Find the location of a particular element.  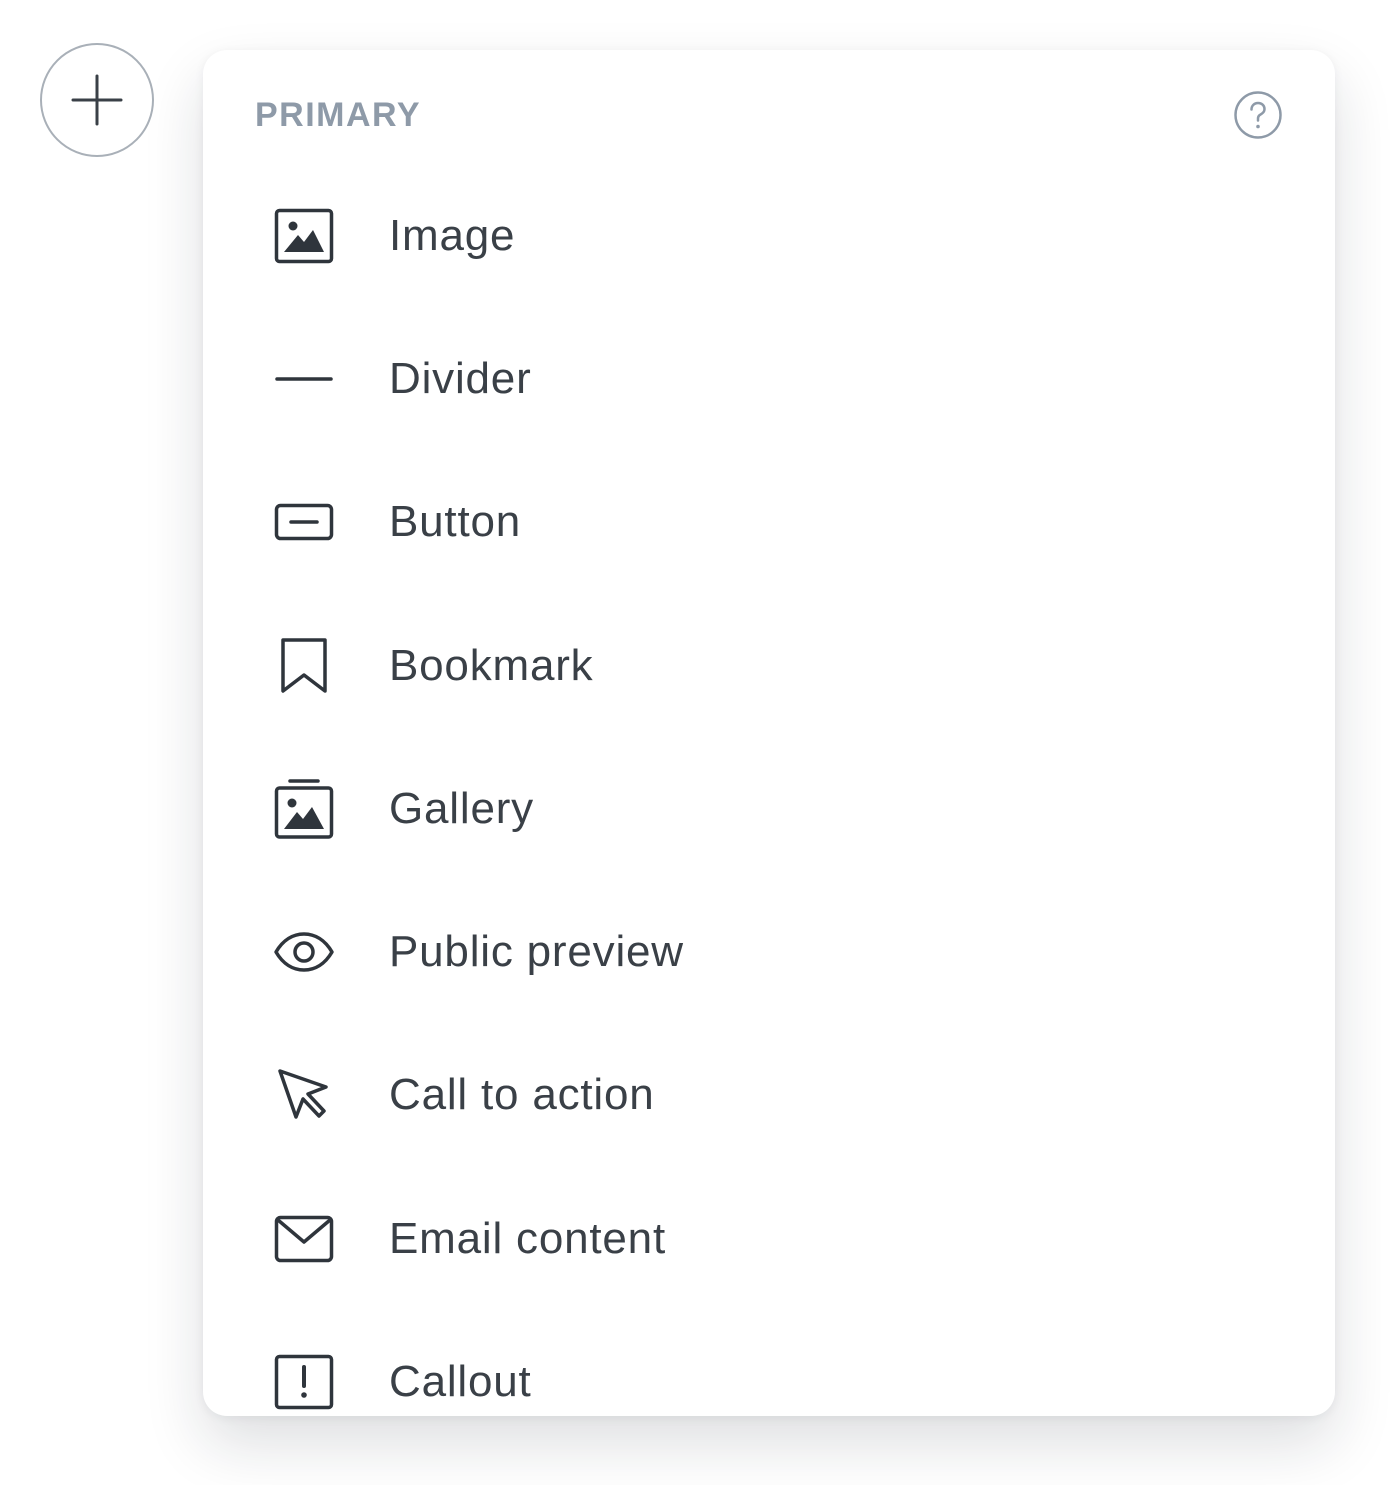

question-circle-icon is located at coordinates (1258, 115).